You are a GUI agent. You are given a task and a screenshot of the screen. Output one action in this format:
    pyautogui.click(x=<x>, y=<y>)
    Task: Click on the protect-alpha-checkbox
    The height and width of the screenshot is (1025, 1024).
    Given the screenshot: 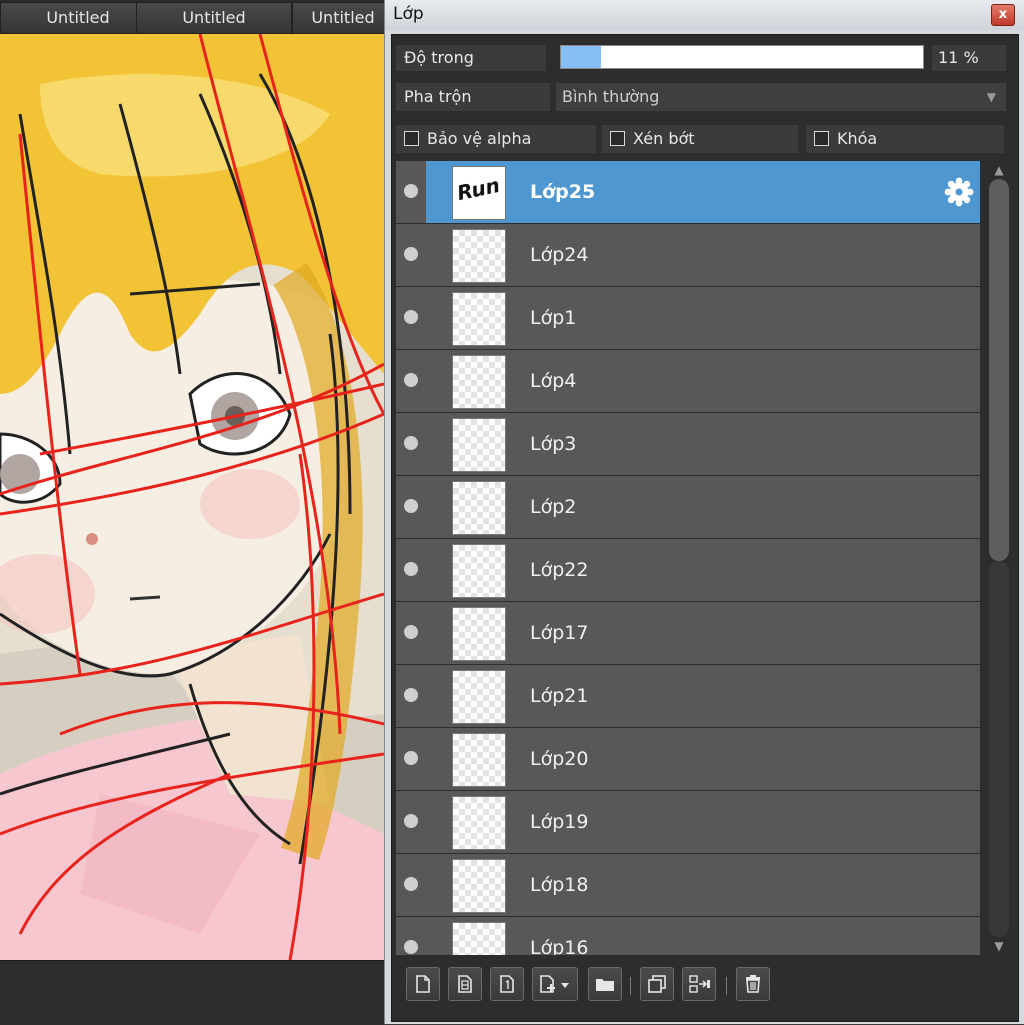 What is the action you would take?
    pyautogui.click(x=411, y=138)
    